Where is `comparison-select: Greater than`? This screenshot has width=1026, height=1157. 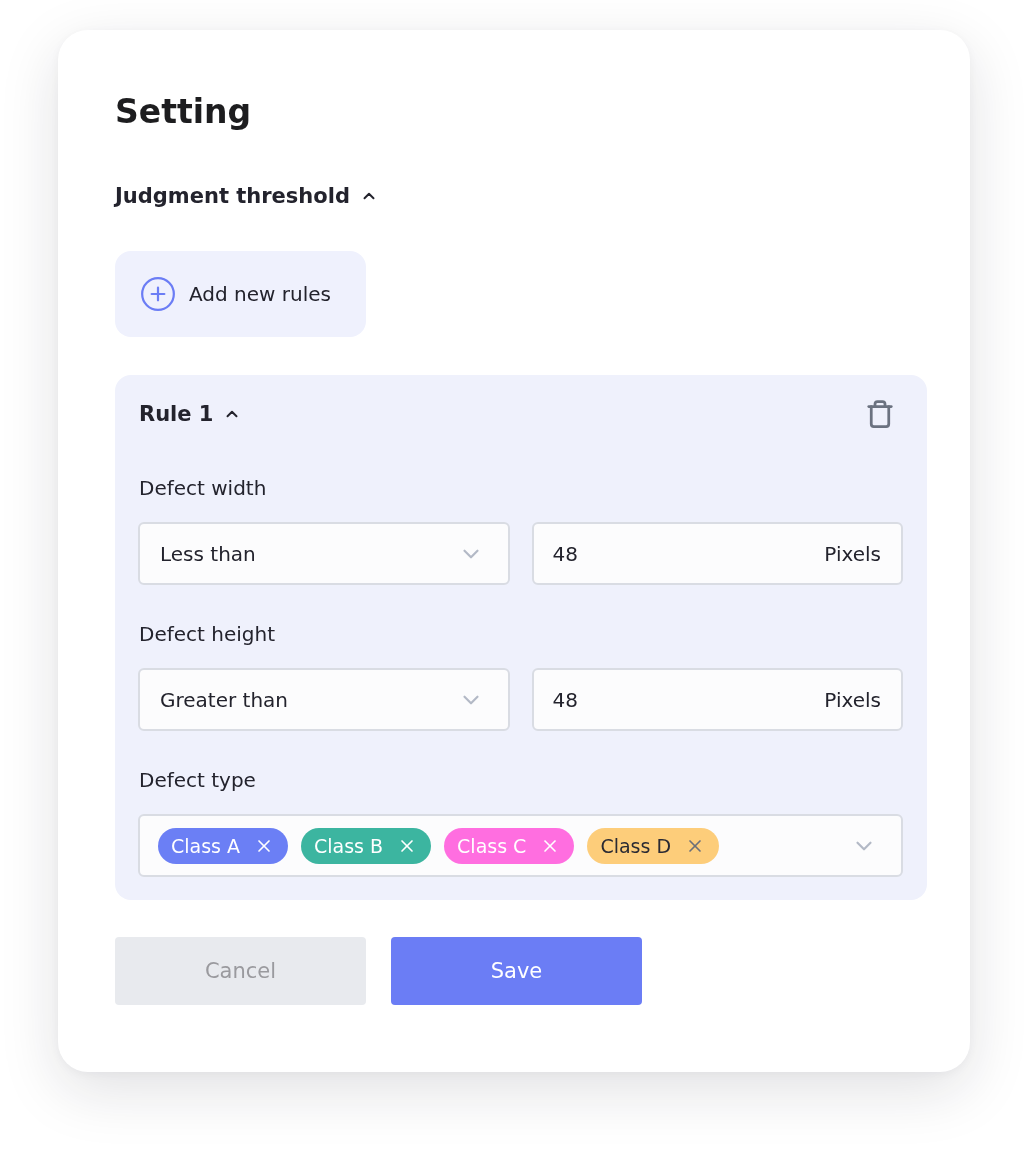
comparison-select: Greater than is located at coordinates (324, 699).